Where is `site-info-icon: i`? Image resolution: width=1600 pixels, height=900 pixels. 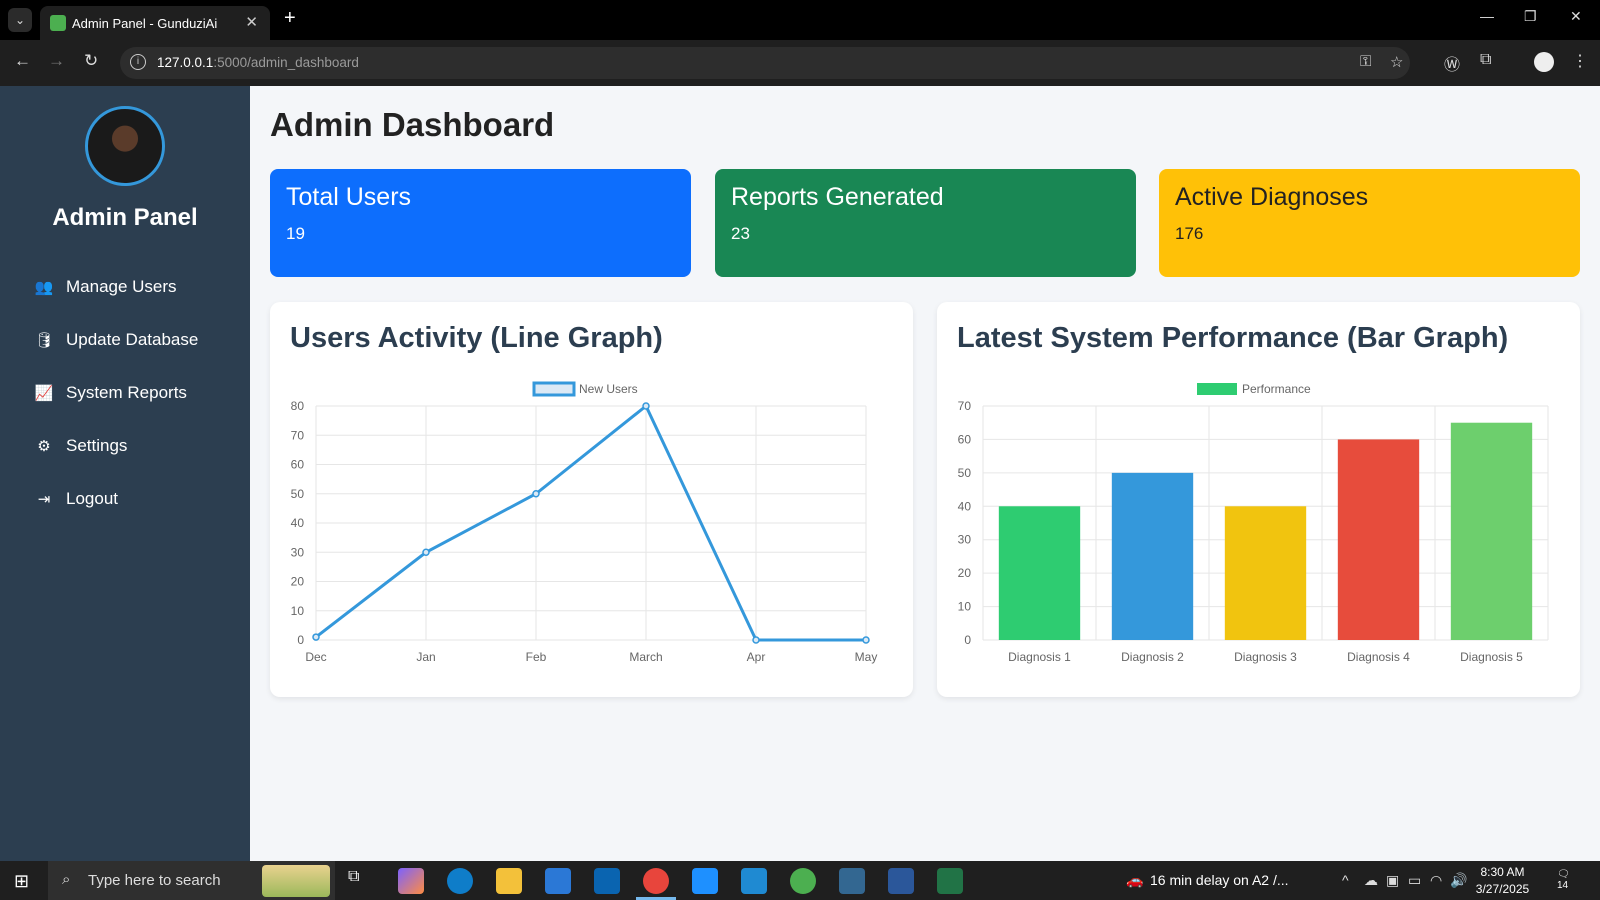 site-info-icon: i is located at coordinates (138, 62).